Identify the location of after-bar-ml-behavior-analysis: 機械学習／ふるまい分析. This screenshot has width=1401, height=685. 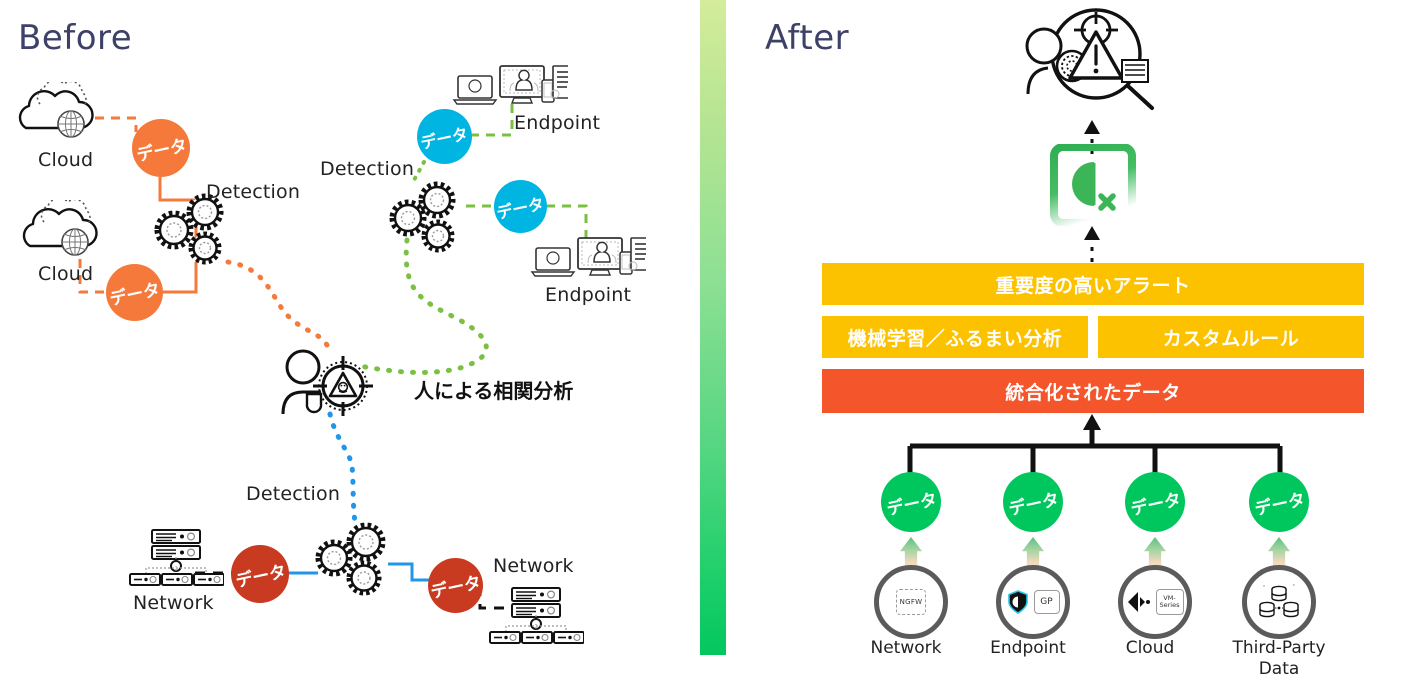
(955, 337).